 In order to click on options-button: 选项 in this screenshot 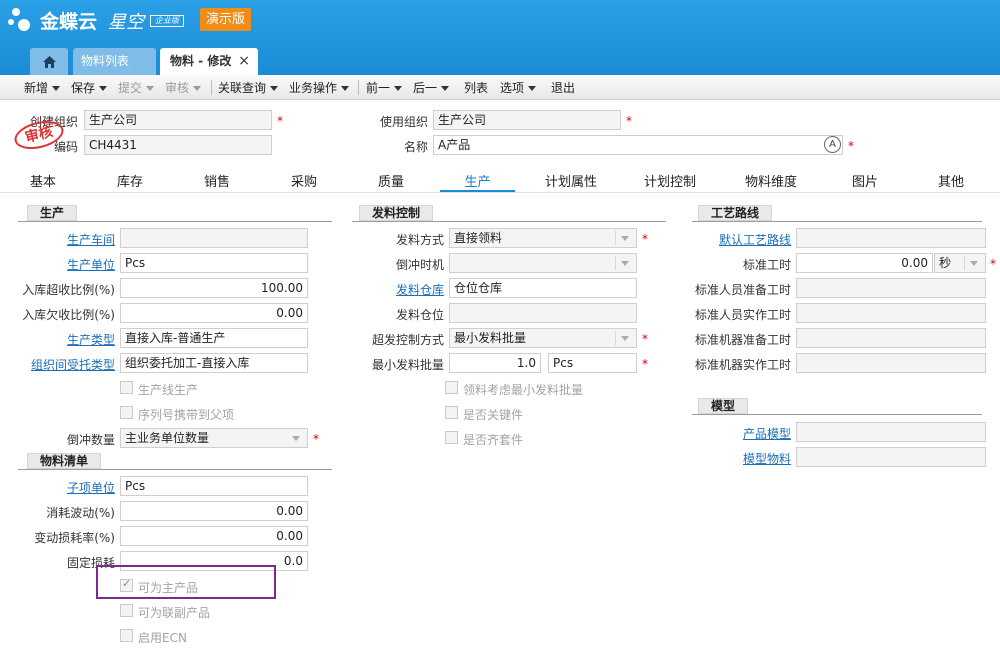, I will do `click(518, 87)`.